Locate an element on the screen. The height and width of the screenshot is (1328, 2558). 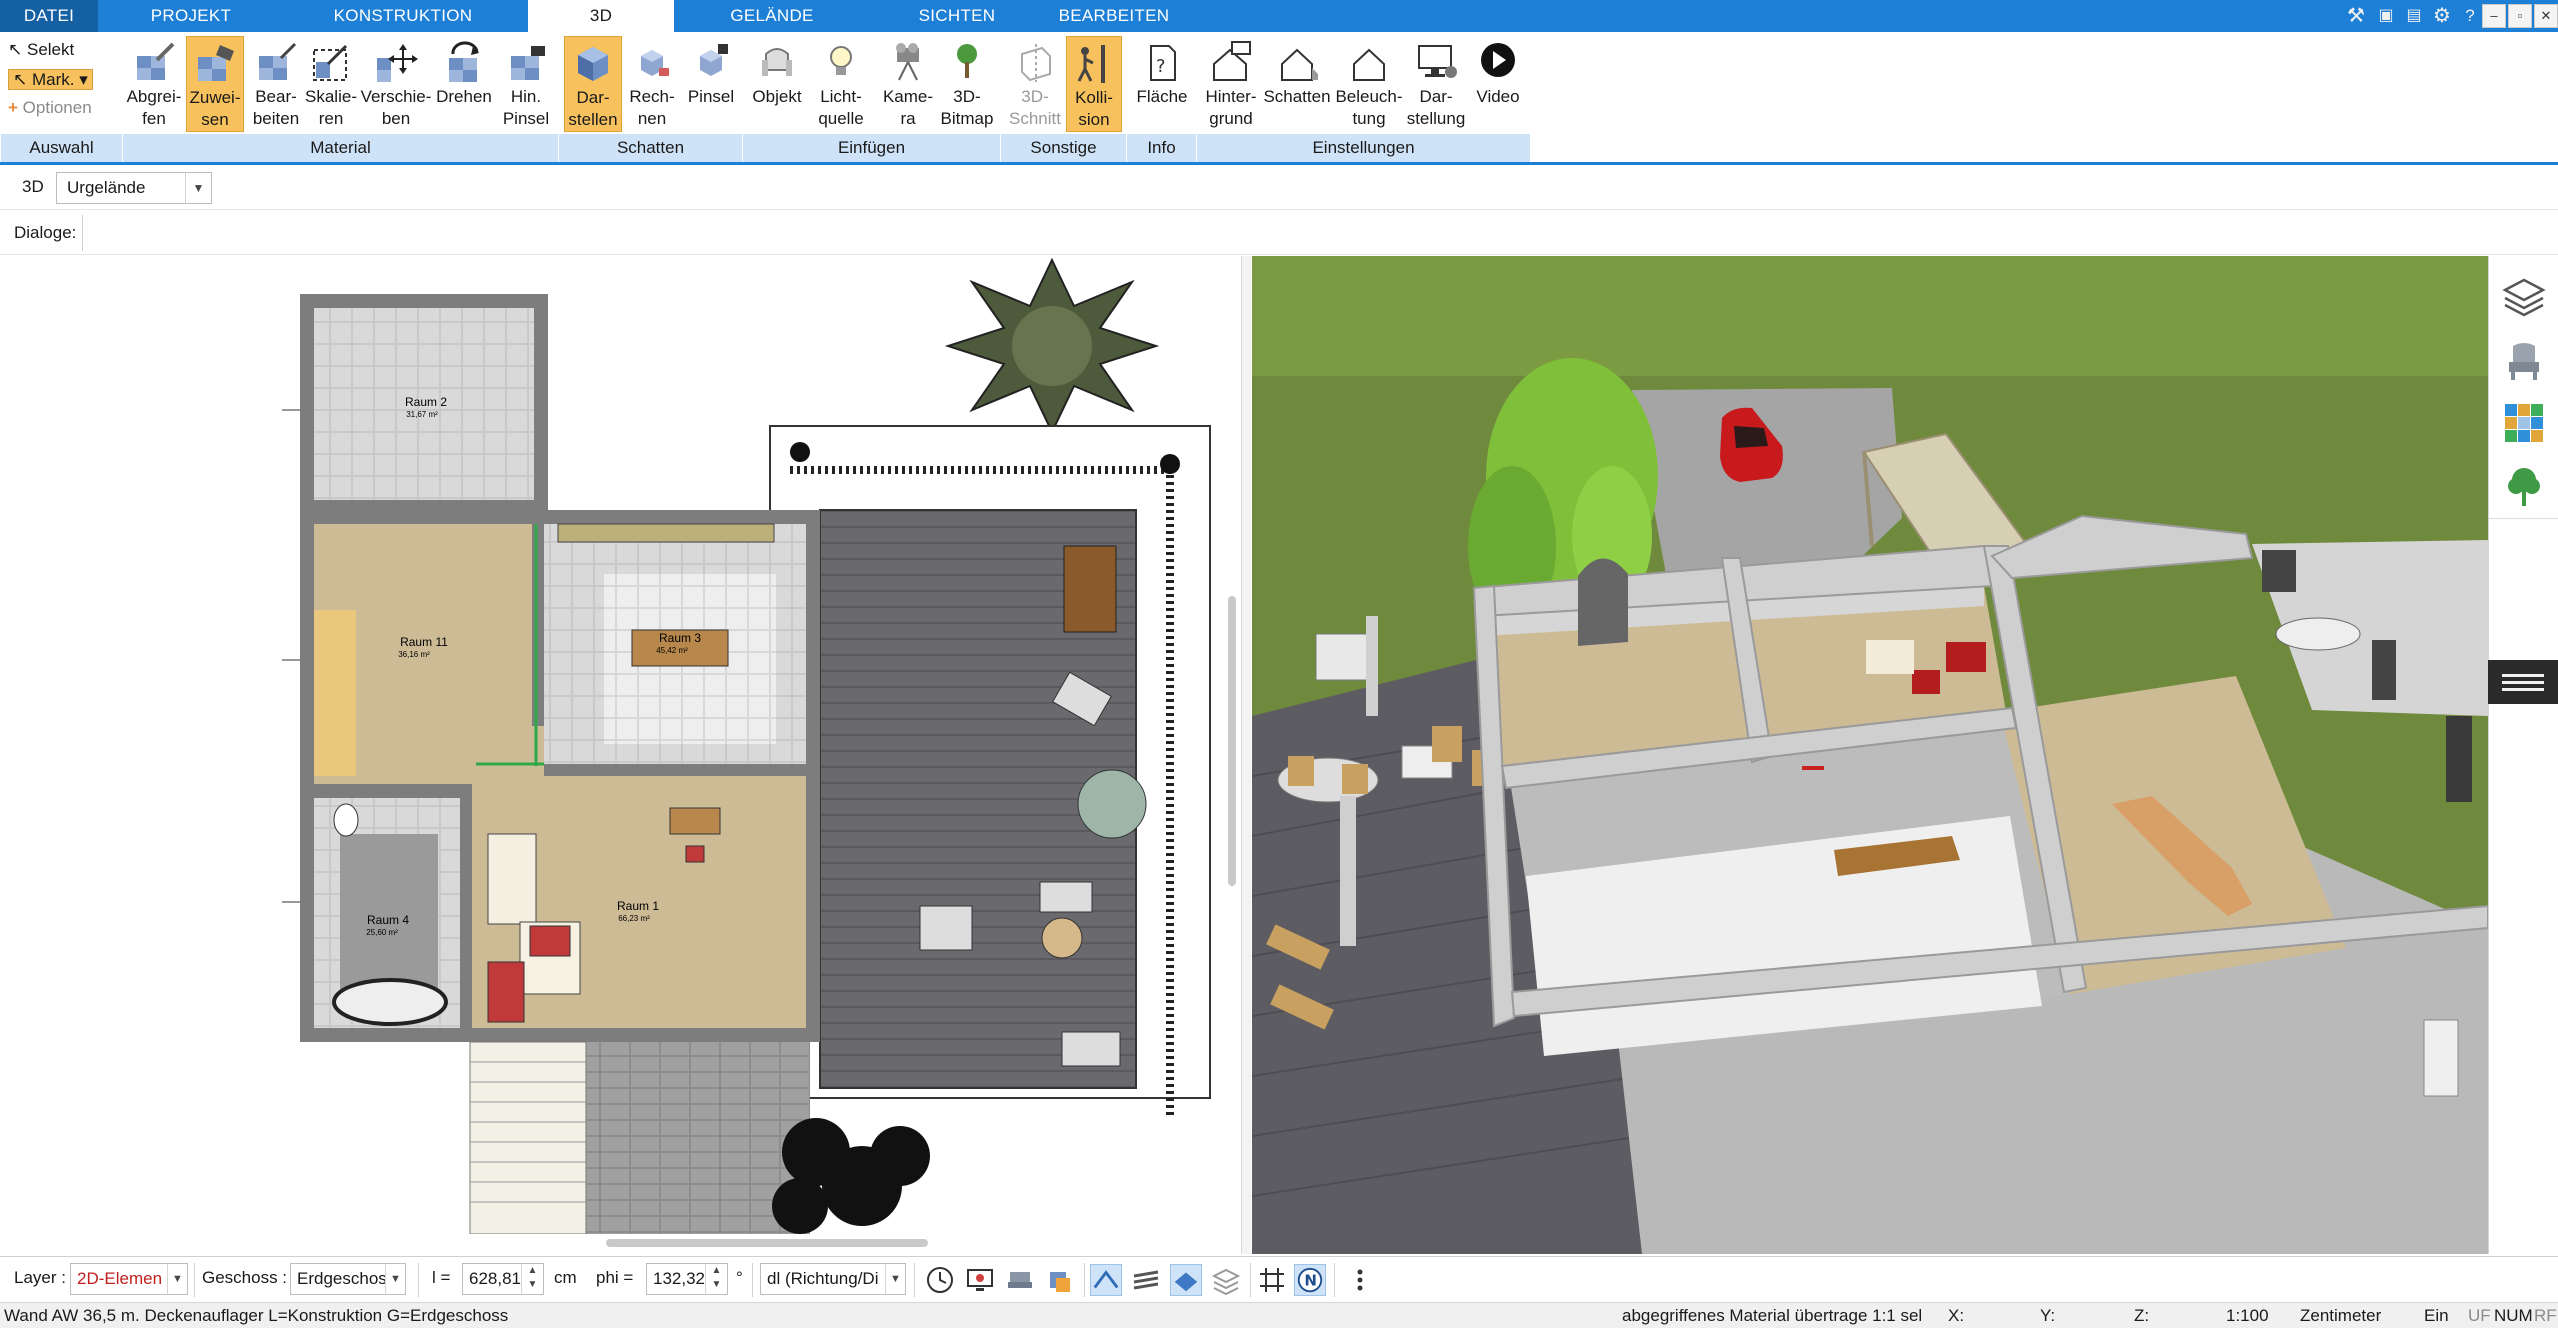
tab-projekt: PROJEKT is located at coordinates (191, 16).